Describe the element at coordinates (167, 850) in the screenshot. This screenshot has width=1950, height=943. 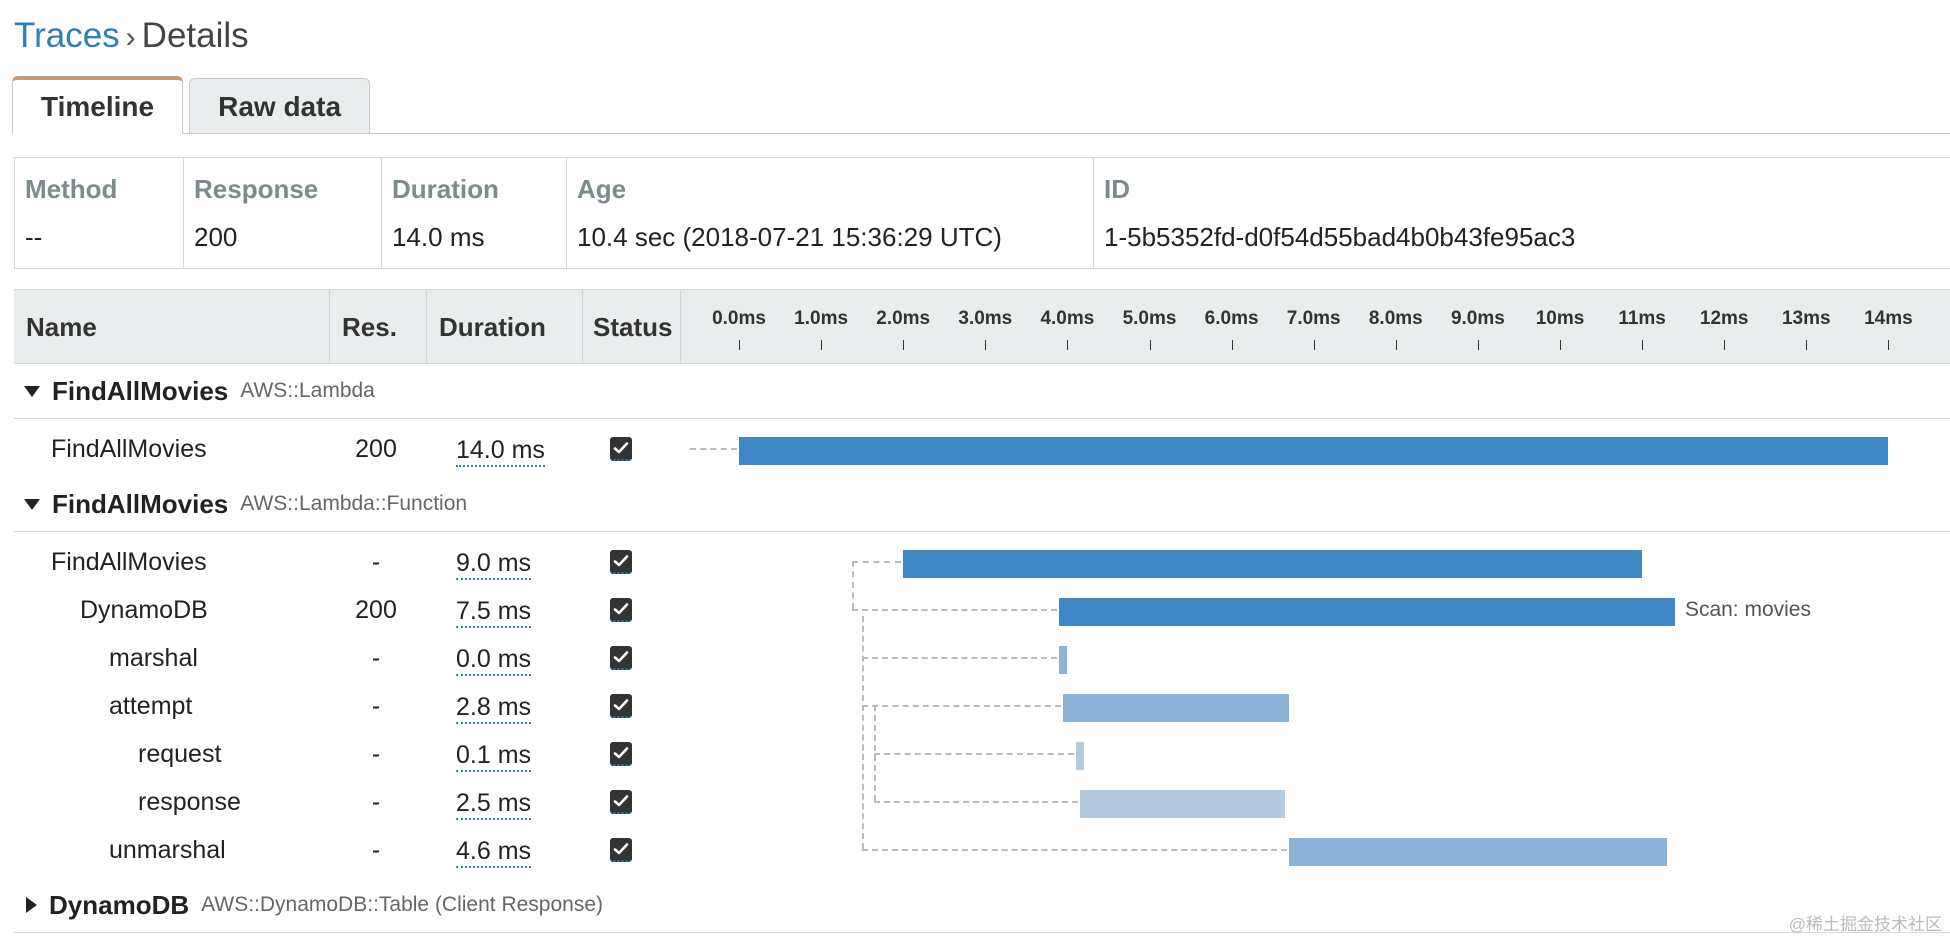
I see `segment-name: unmarshal` at that location.